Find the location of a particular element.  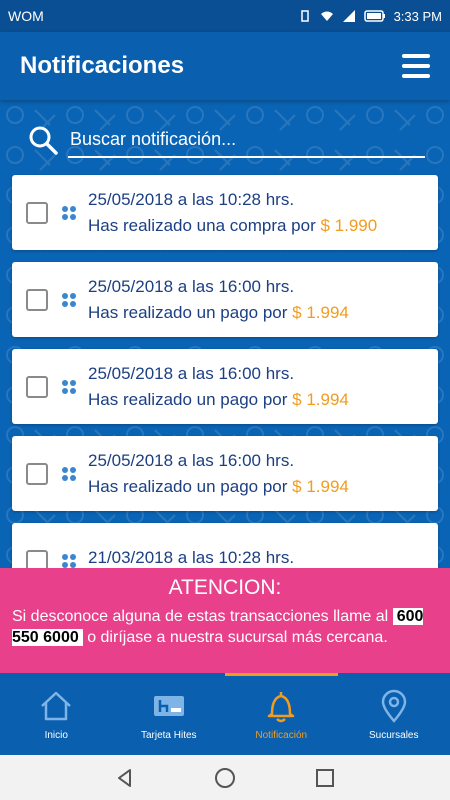

home-icon is located at coordinates (56, 705).